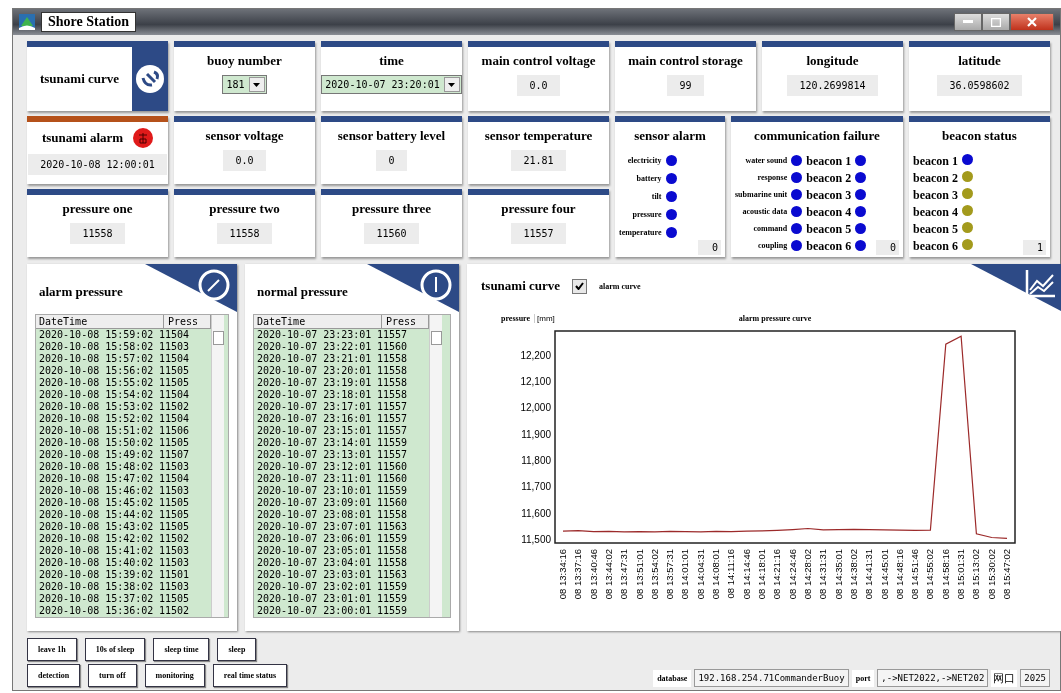  What do you see at coordinates (535, 382) in the screenshot?
I see `y-tick-label: 12,100` at bounding box center [535, 382].